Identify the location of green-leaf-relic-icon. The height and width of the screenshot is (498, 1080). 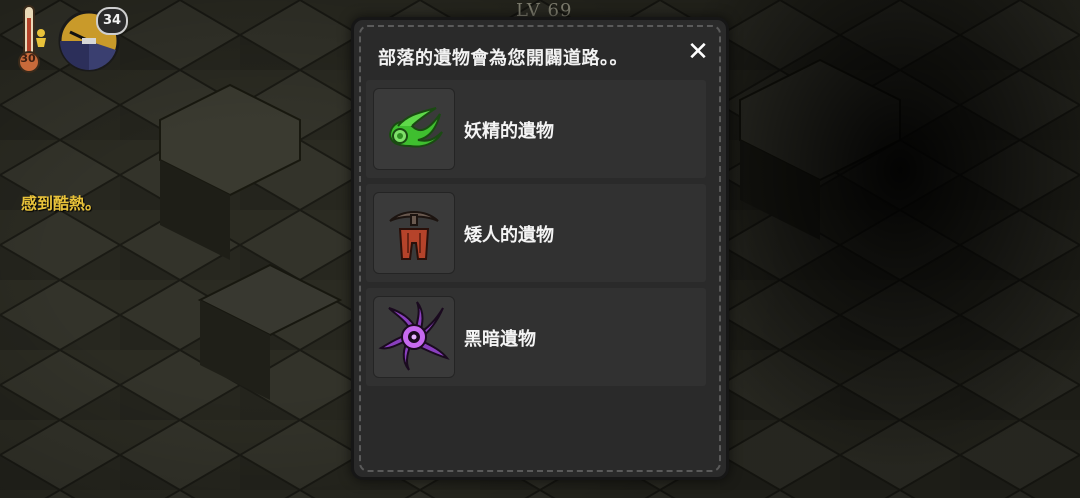
(415, 127).